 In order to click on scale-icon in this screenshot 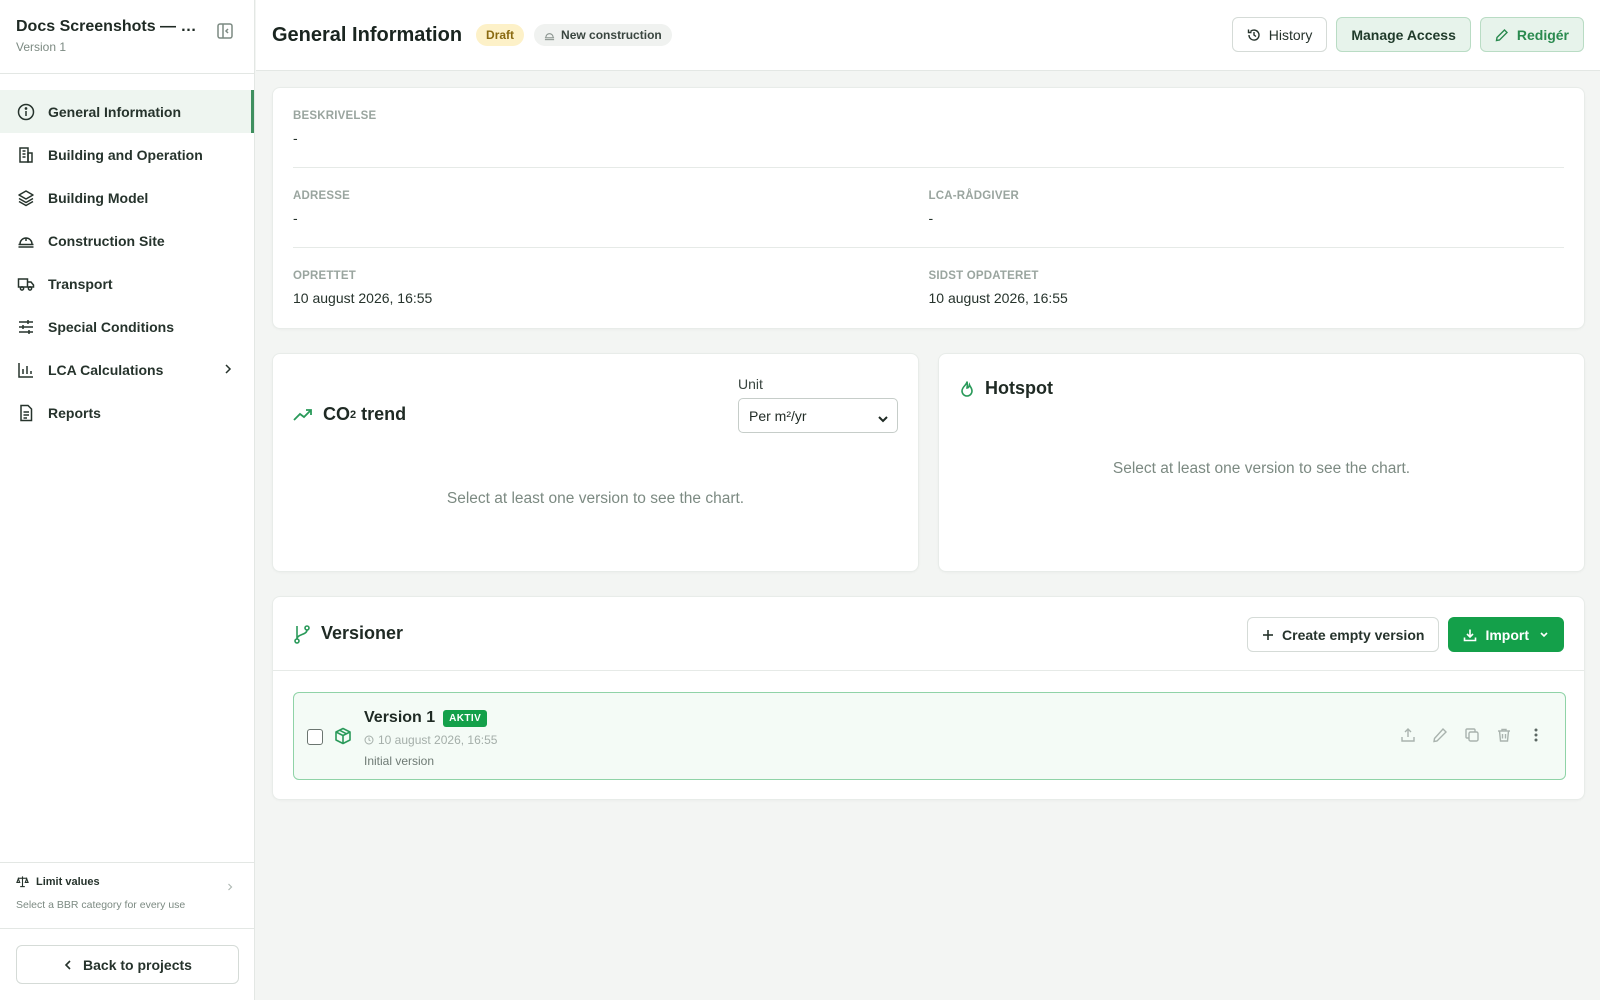, I will do `click(23, 882)`.